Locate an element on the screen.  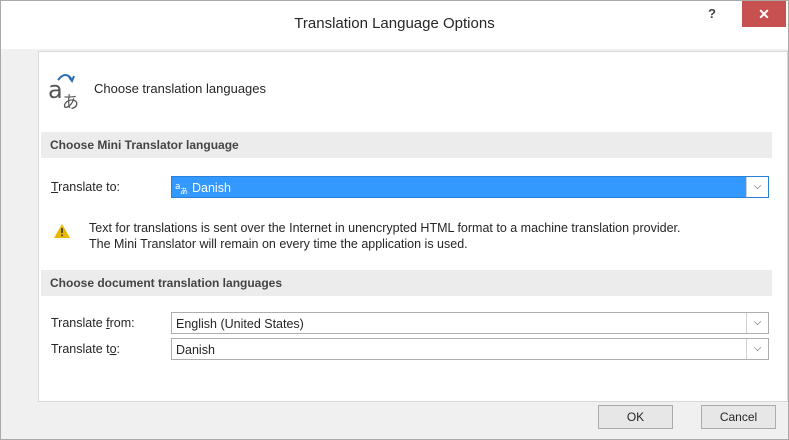
mini-translator-section-title: Choose Mini Translator language is located at coordinates (144, 145).